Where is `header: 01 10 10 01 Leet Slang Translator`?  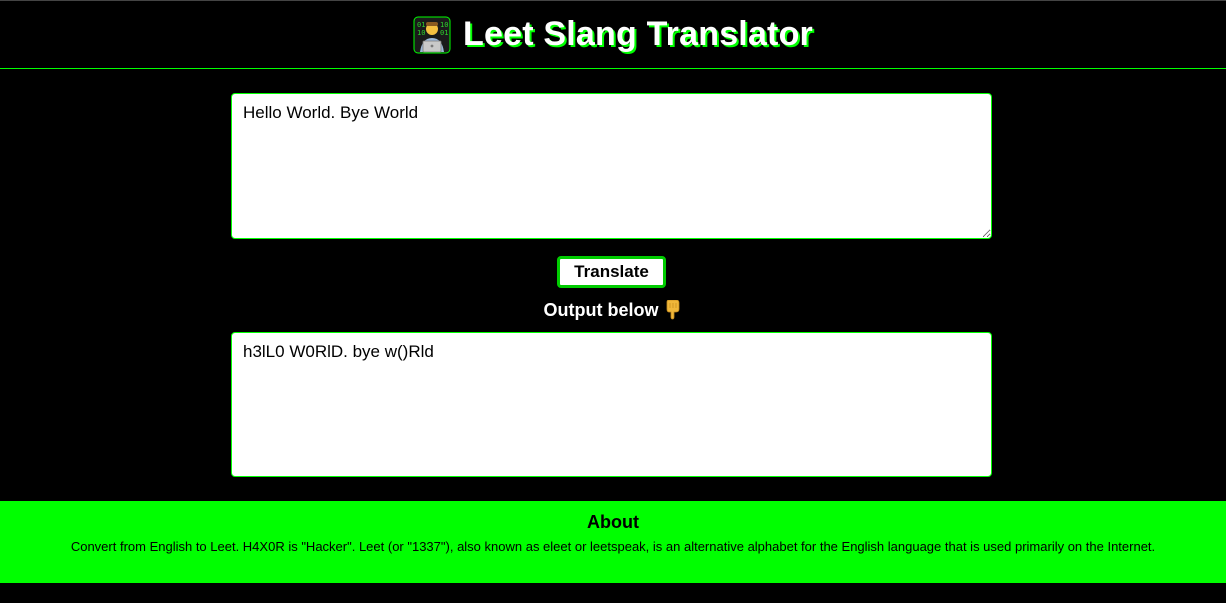 header: 01 10 10 01 Leet Slang Translator is located at coordinates (613, 34).